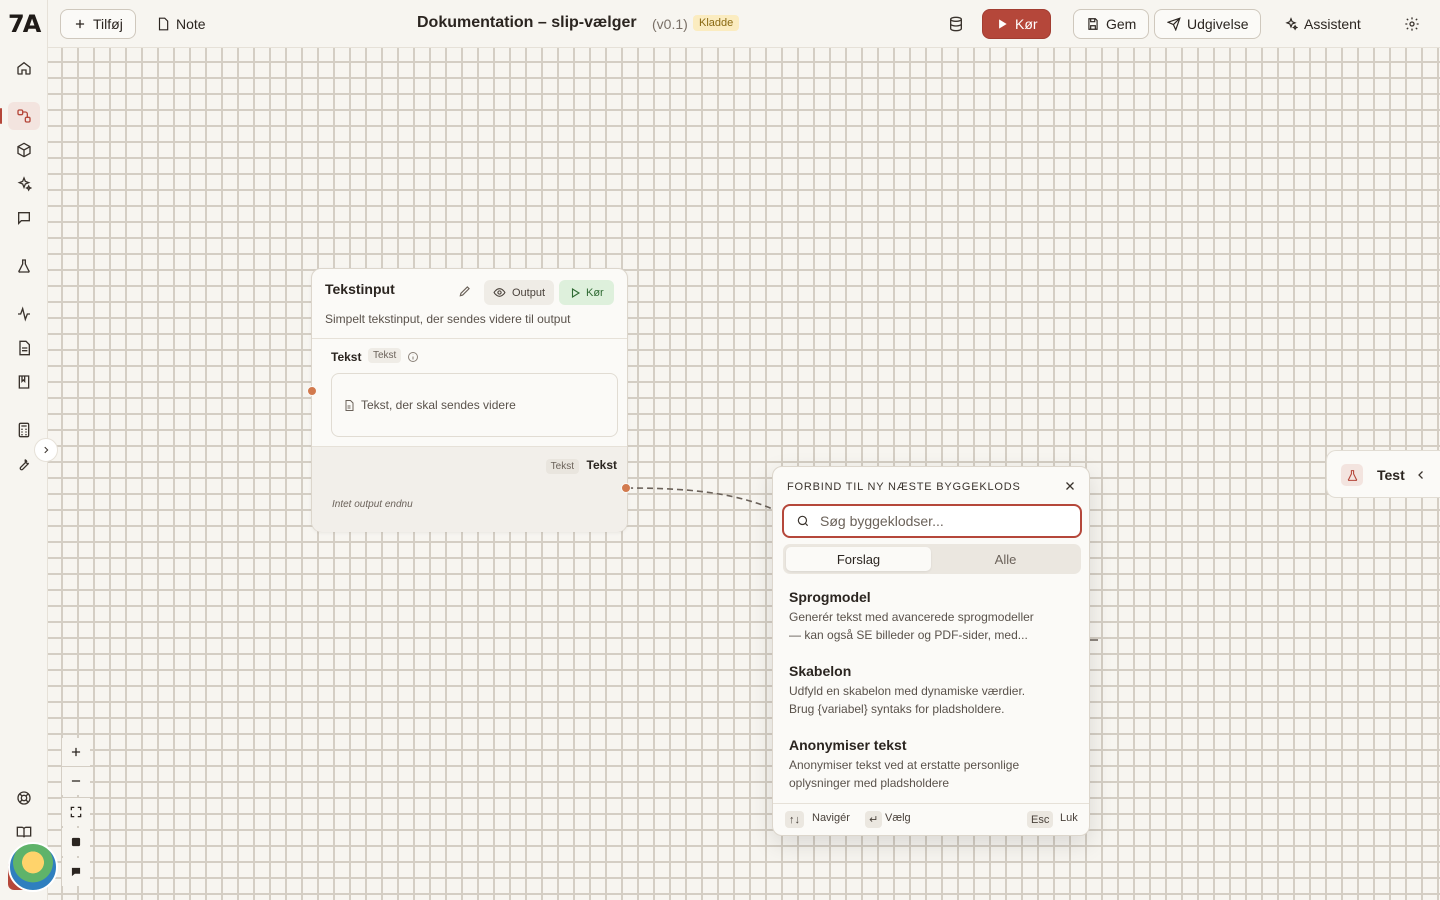 This screenshot has height=900, width=1440. What do you see at coordinates (46, 450) in the screenshot?
I see `sidebar-expand-button` at bounding box center [46, 450].